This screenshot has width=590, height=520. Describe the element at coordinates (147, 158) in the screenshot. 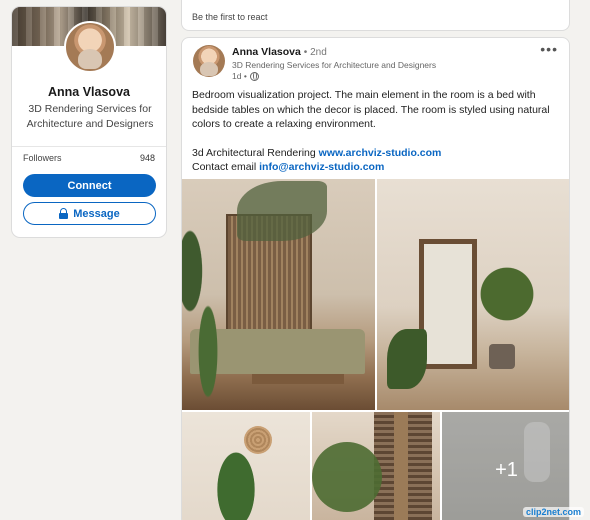

I see `followers-count: 948` at that location.